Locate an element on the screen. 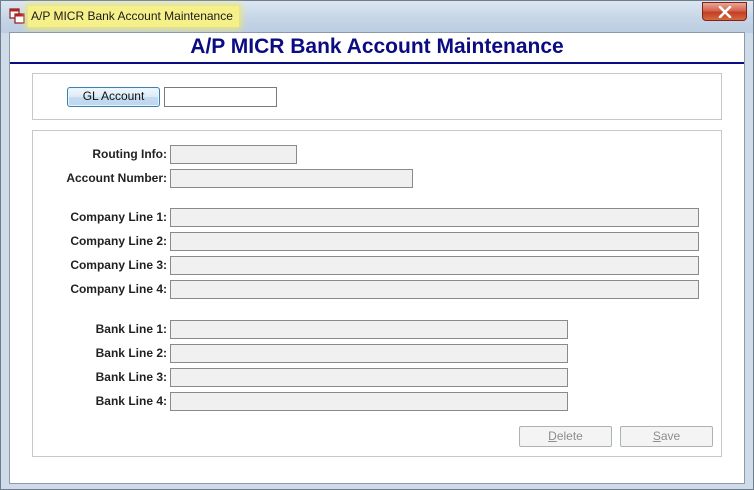 This screenshot has width=754, height=490. delete-button: Delete is located at coordinates (565, 436).